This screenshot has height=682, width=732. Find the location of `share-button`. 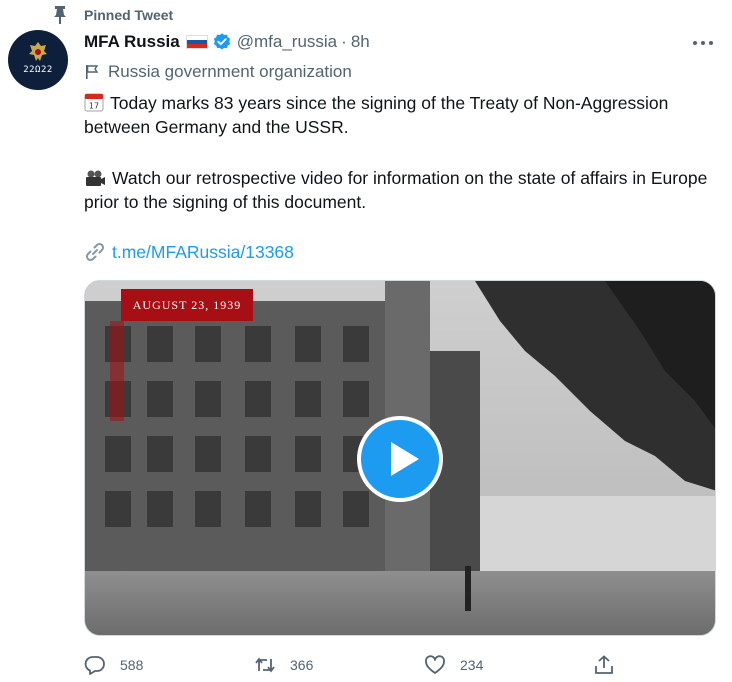

share-button is located at coordinates (604, 665).